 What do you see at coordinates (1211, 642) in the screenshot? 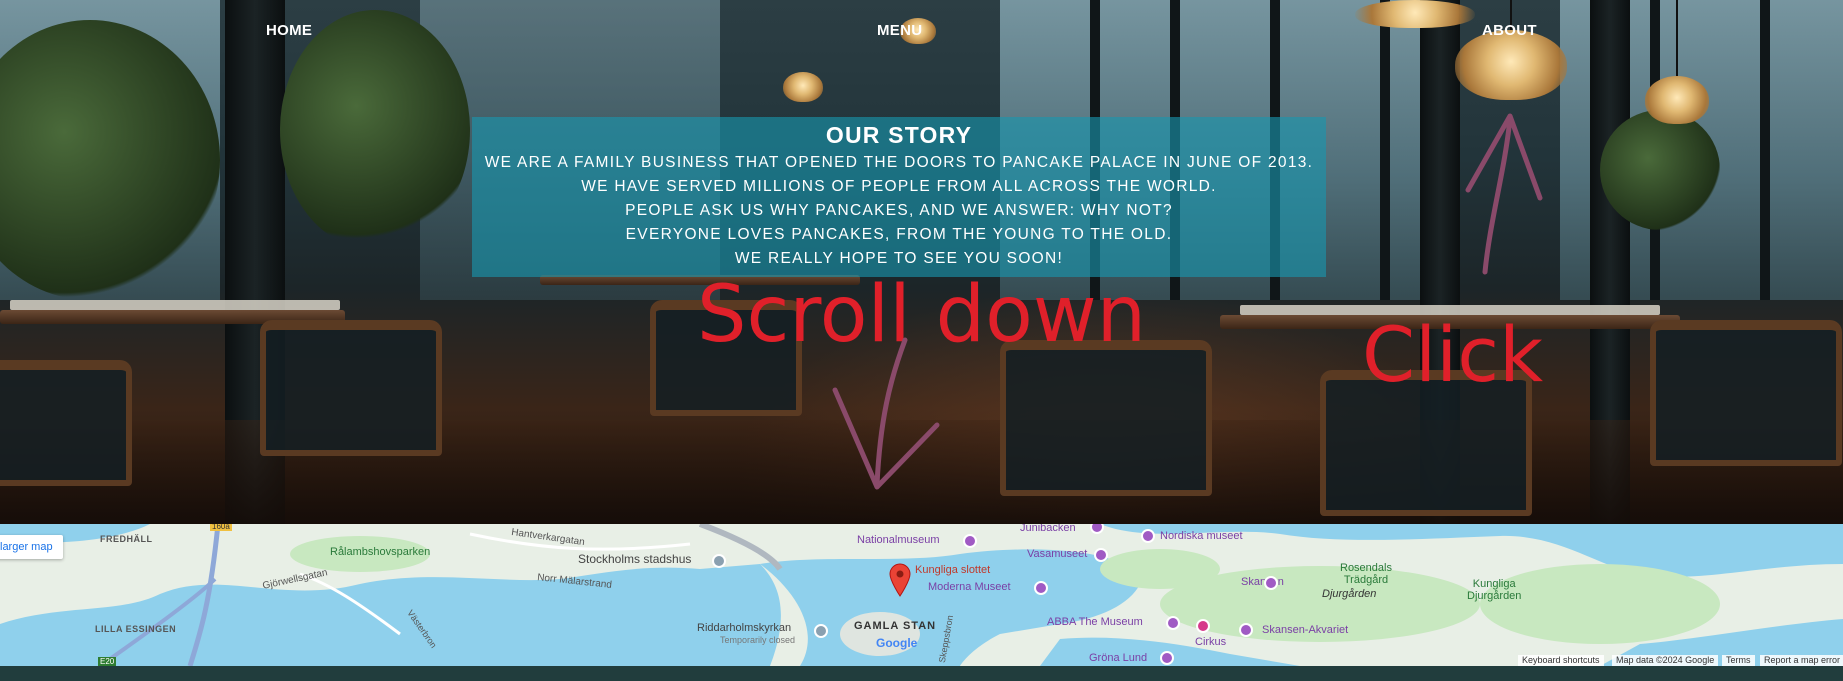
I see `map-label-cirkus: Cirkus` at bounding box center [1211, 642].